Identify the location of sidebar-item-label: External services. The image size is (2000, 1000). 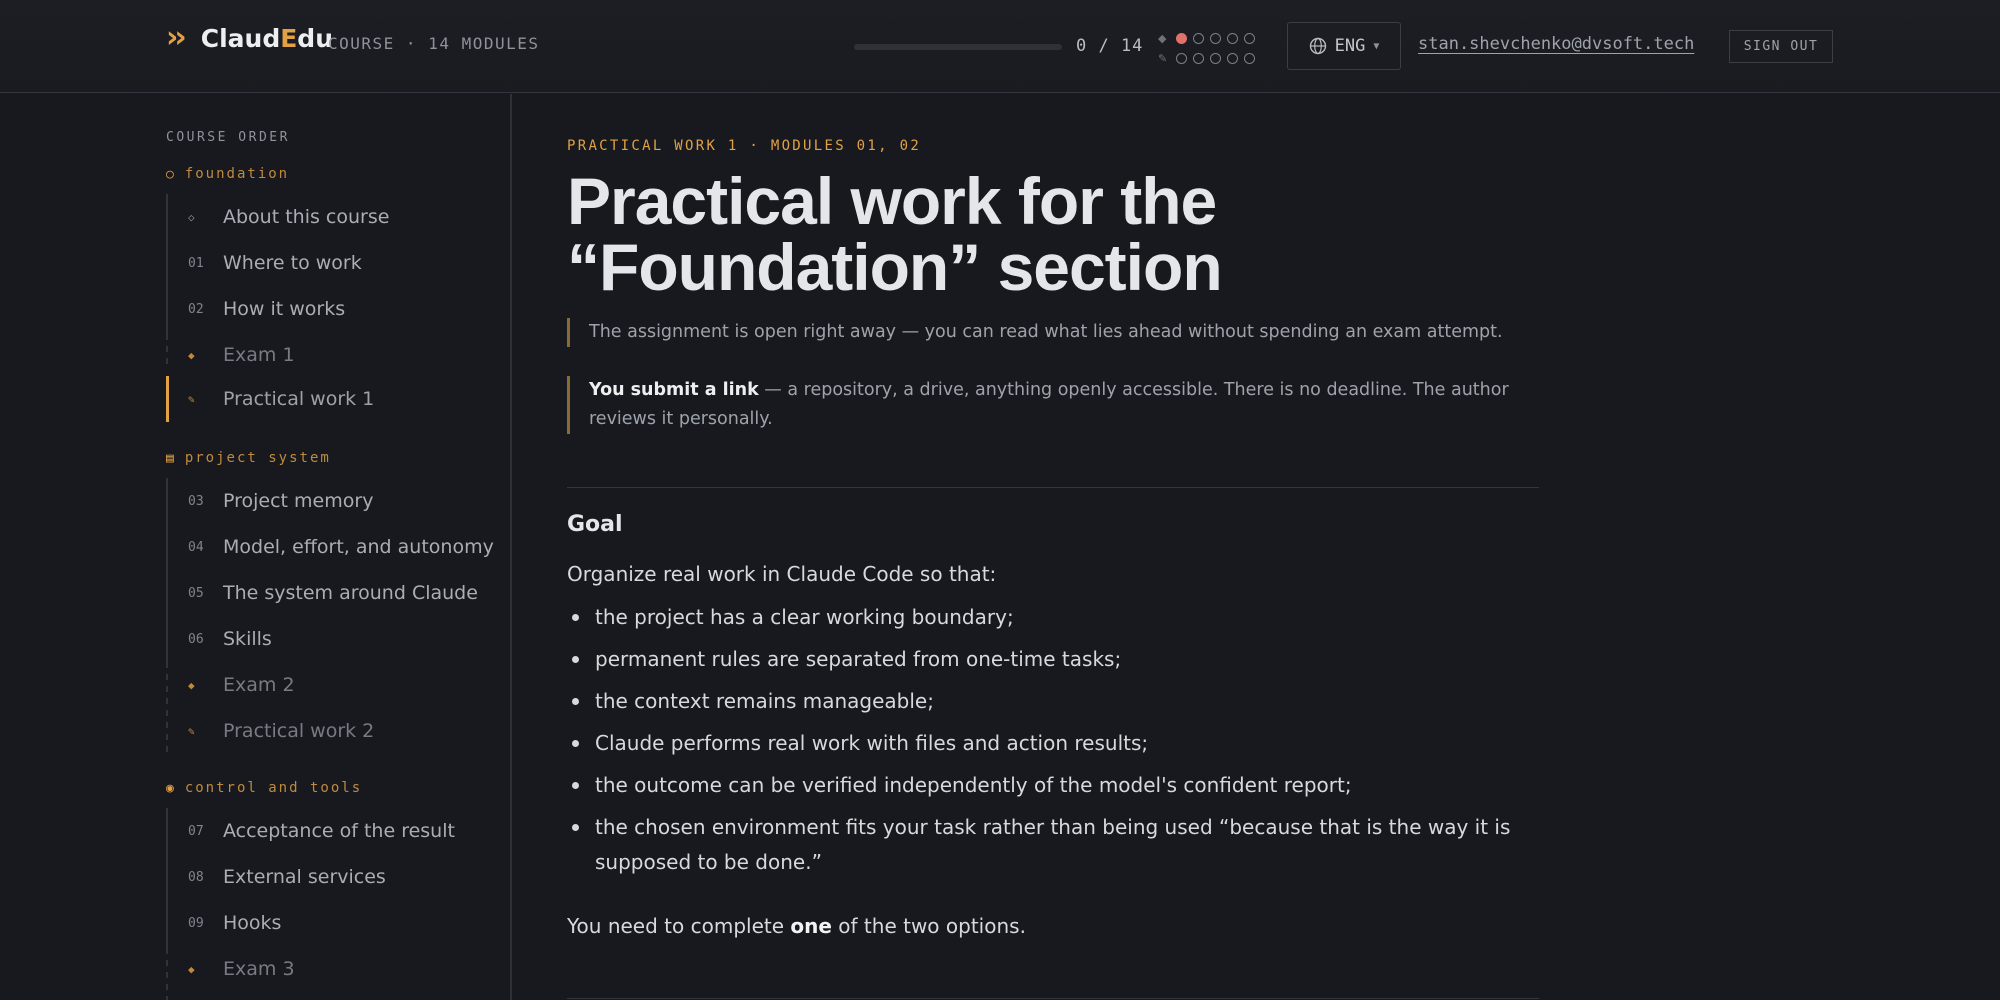
(304, 877).